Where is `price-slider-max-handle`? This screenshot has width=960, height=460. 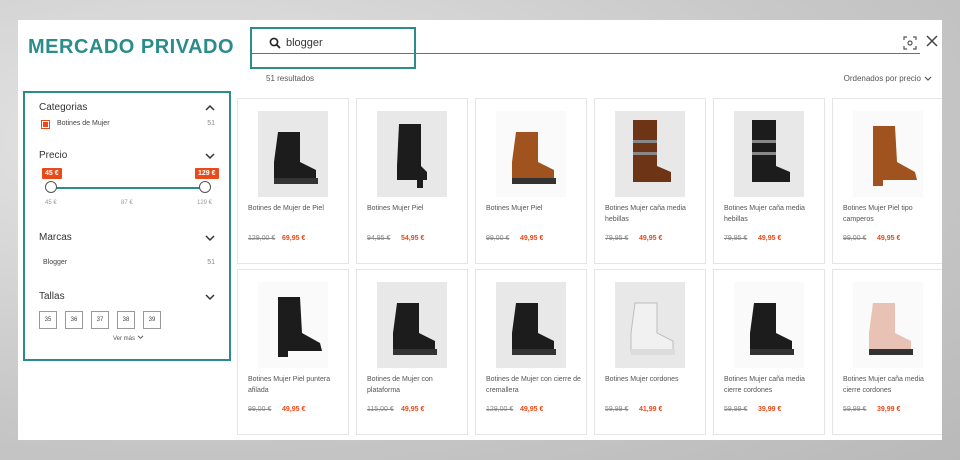 price-slider-max-handle is located at coordinates (205, 187).